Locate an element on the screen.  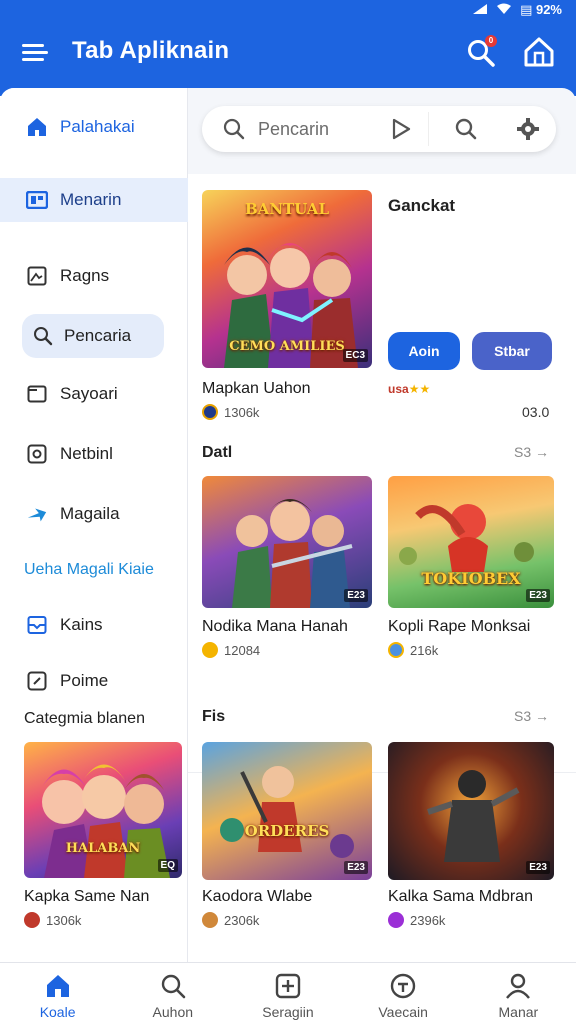
game-thumbnail: ORDERES E23 is located at coordinates (287, 811).